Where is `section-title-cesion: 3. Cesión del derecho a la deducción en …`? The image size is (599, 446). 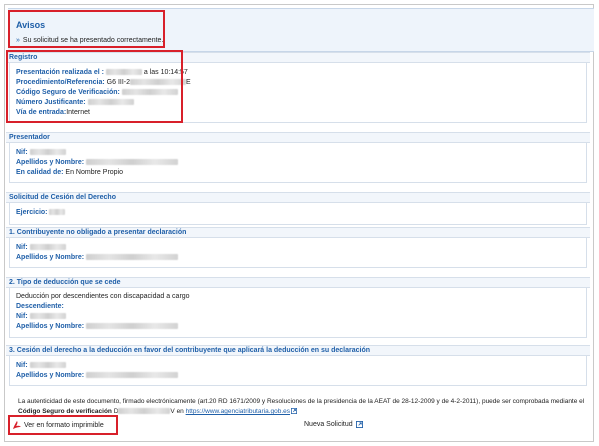 section-title-cesion: 3. Cesión del derecho a la deducción en … is located at coordinates (298, 350).